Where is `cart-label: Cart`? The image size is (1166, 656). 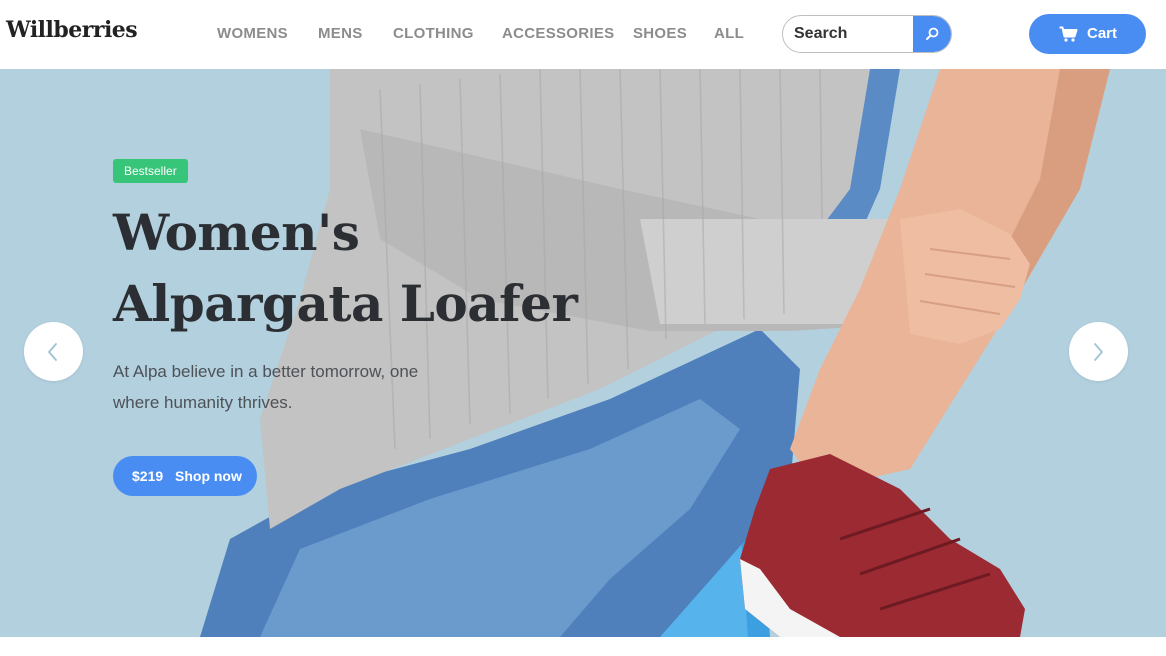 cart-label: Cart is located at coordinates (1102, 33).